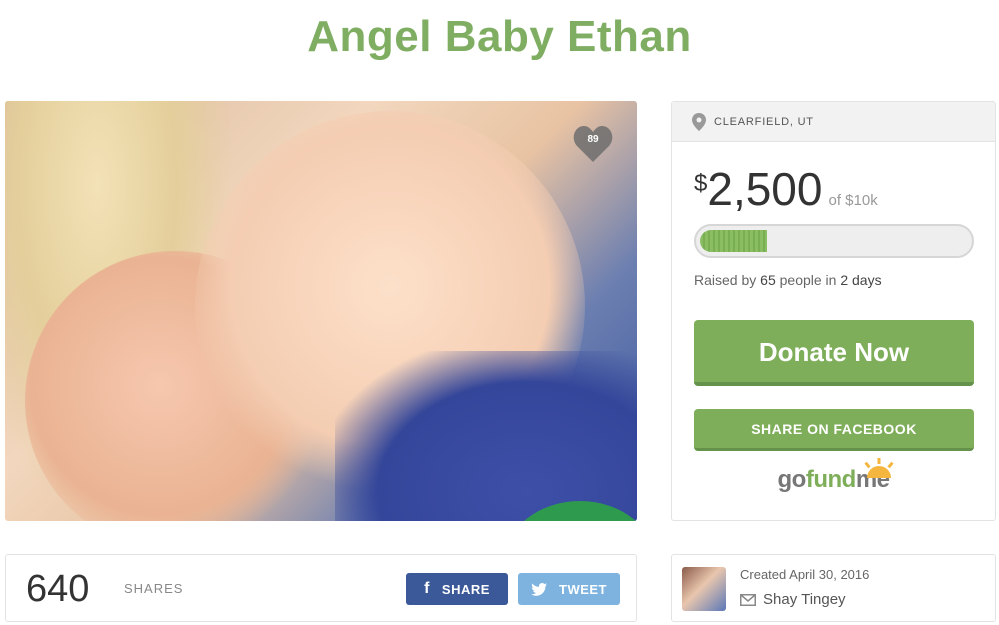  I want to click on logo-fund: fund, so click(830, 479).